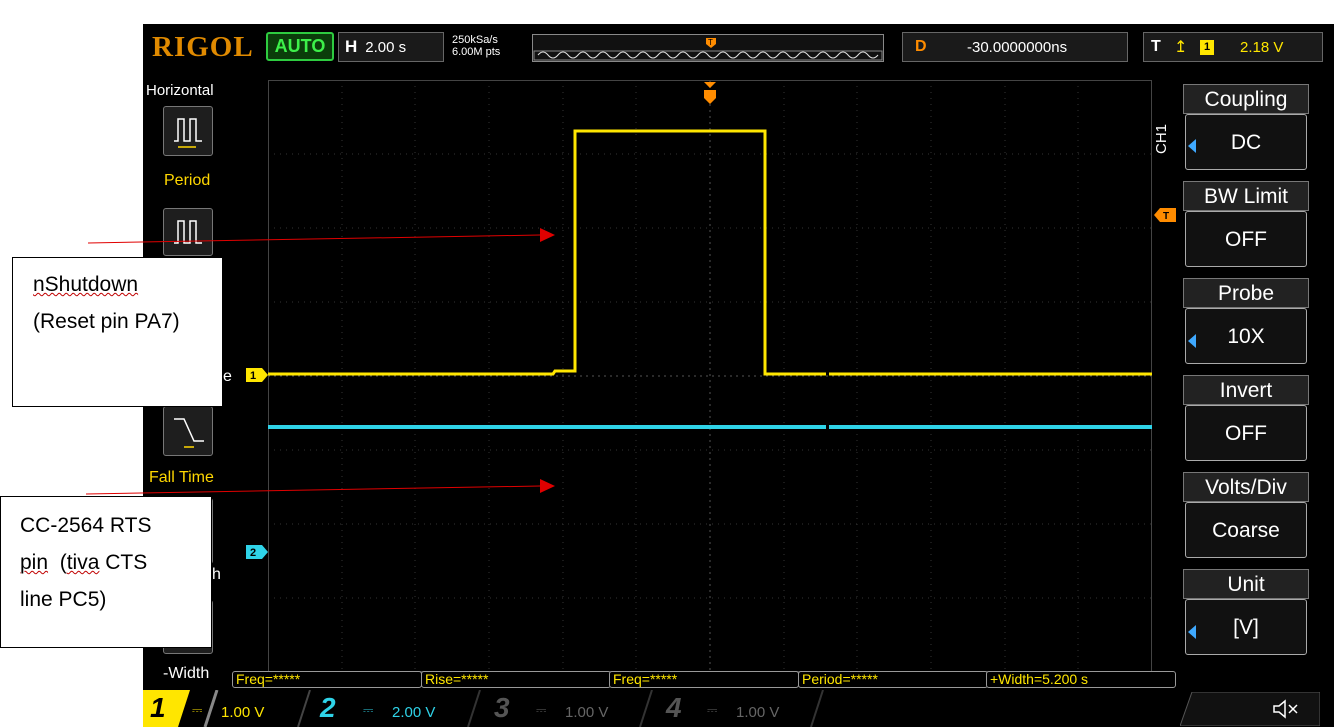 The height and width of the screenshot is (727, 1334). Describe the element at coordinates (123, 562) in the screenshot. I see `annotation-rts-word-cts: CTS` at that location.